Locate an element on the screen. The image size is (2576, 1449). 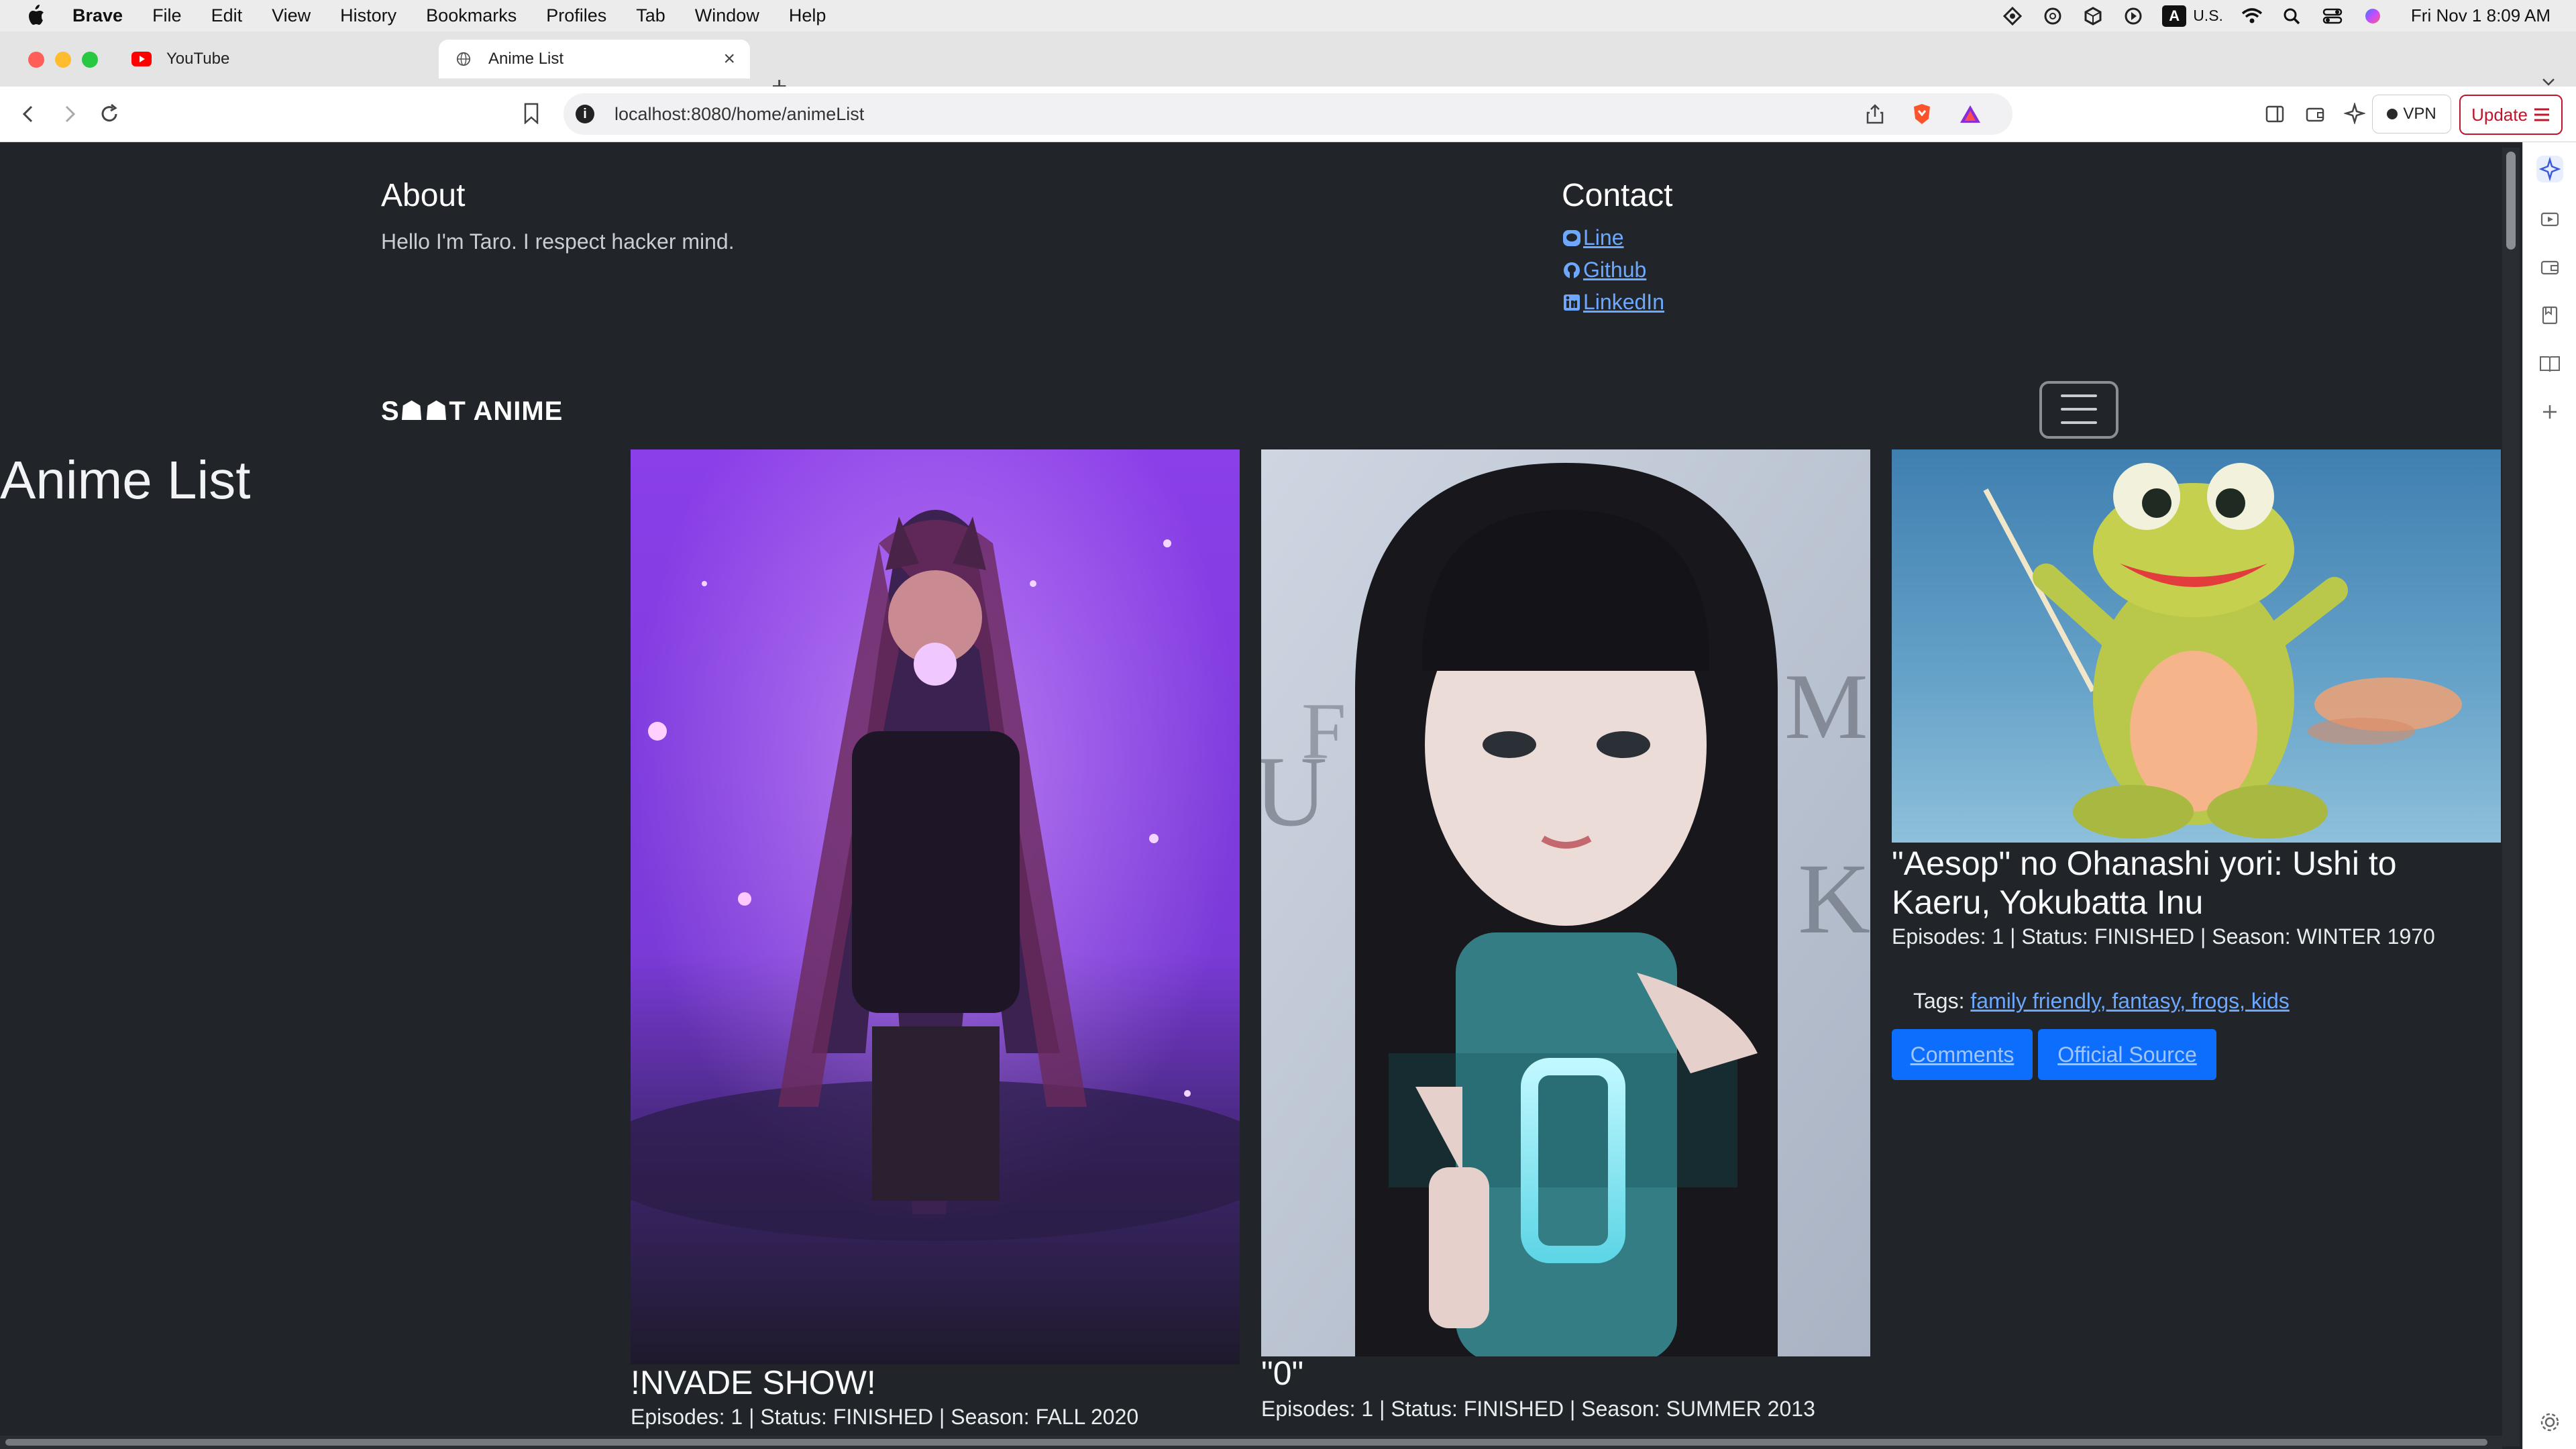
vpn-button: VPN is located at coordinates (2411, 114).